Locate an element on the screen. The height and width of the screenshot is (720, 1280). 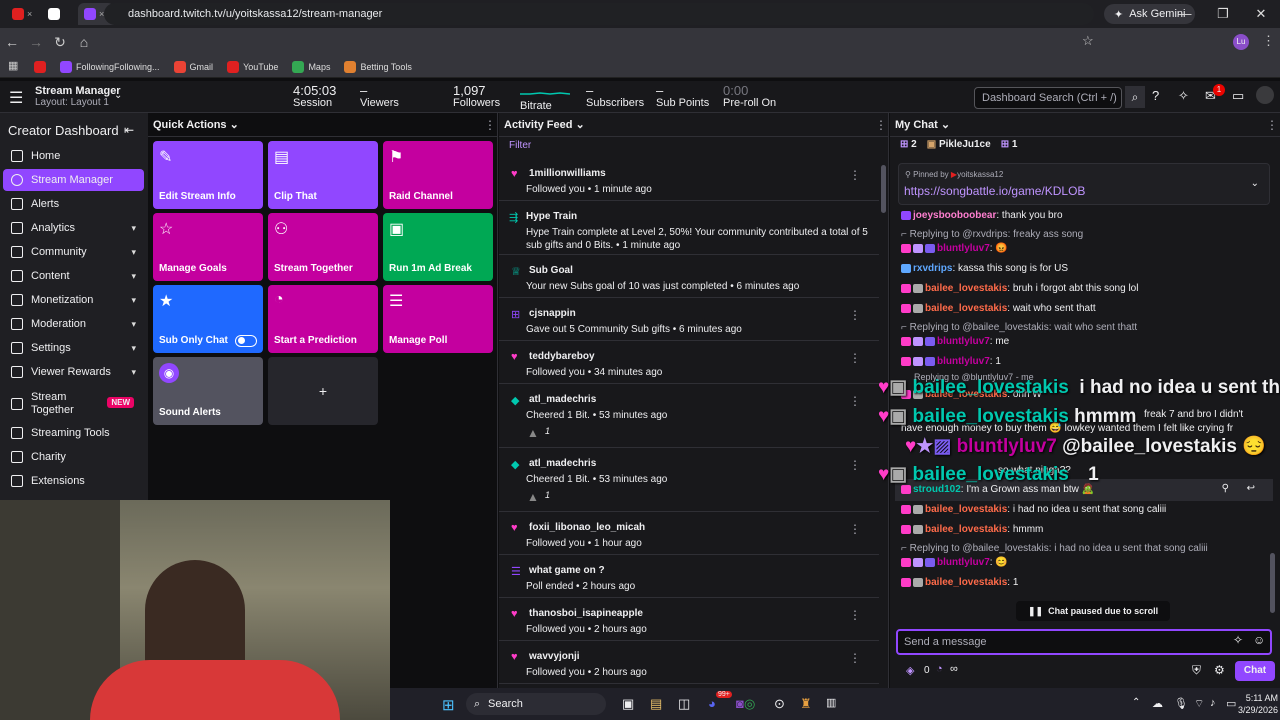
sub-only-toggle is located at coordinates (246, 341).